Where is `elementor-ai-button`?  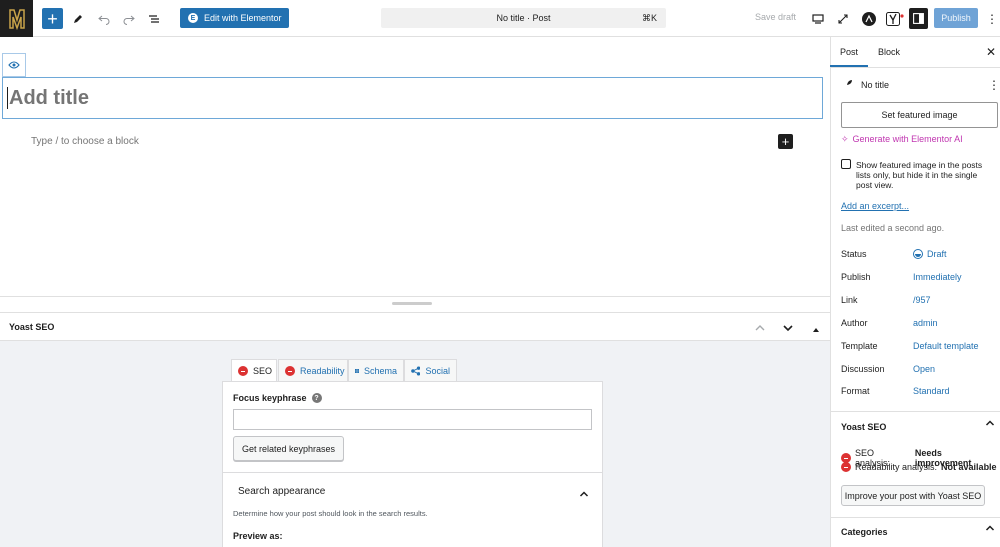
elementor-ai-button is located at coordinates (868, 18).